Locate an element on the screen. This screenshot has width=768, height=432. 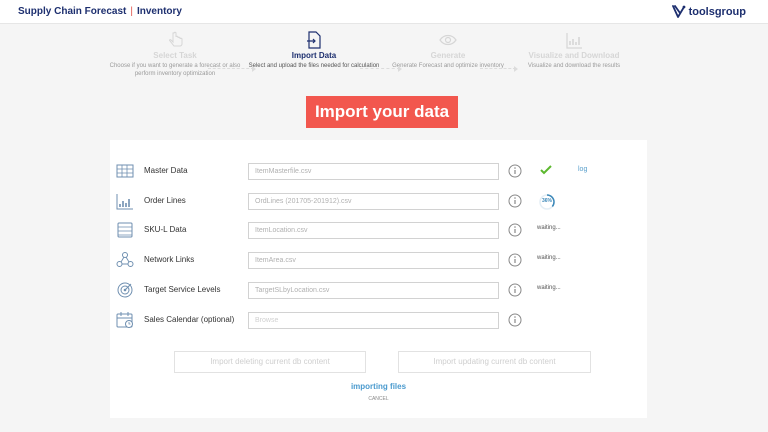
file-input: Browse is located at coordinates (373, 320).